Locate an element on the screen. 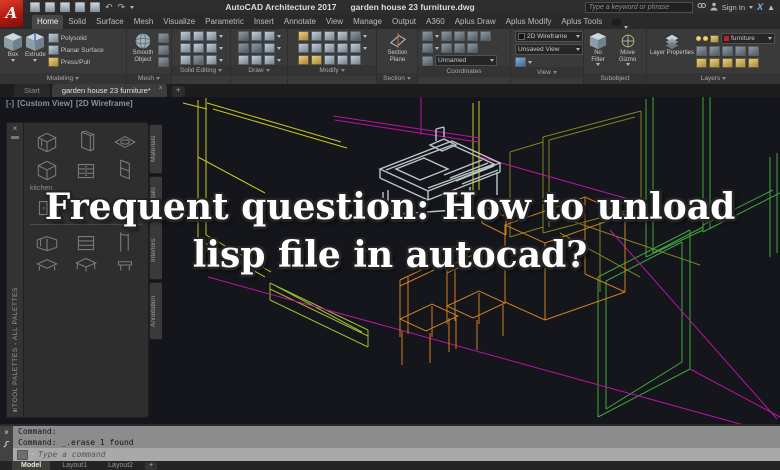 This screenshot has width=780, height=470. mirror-icon is located at coordinates (355, 36).